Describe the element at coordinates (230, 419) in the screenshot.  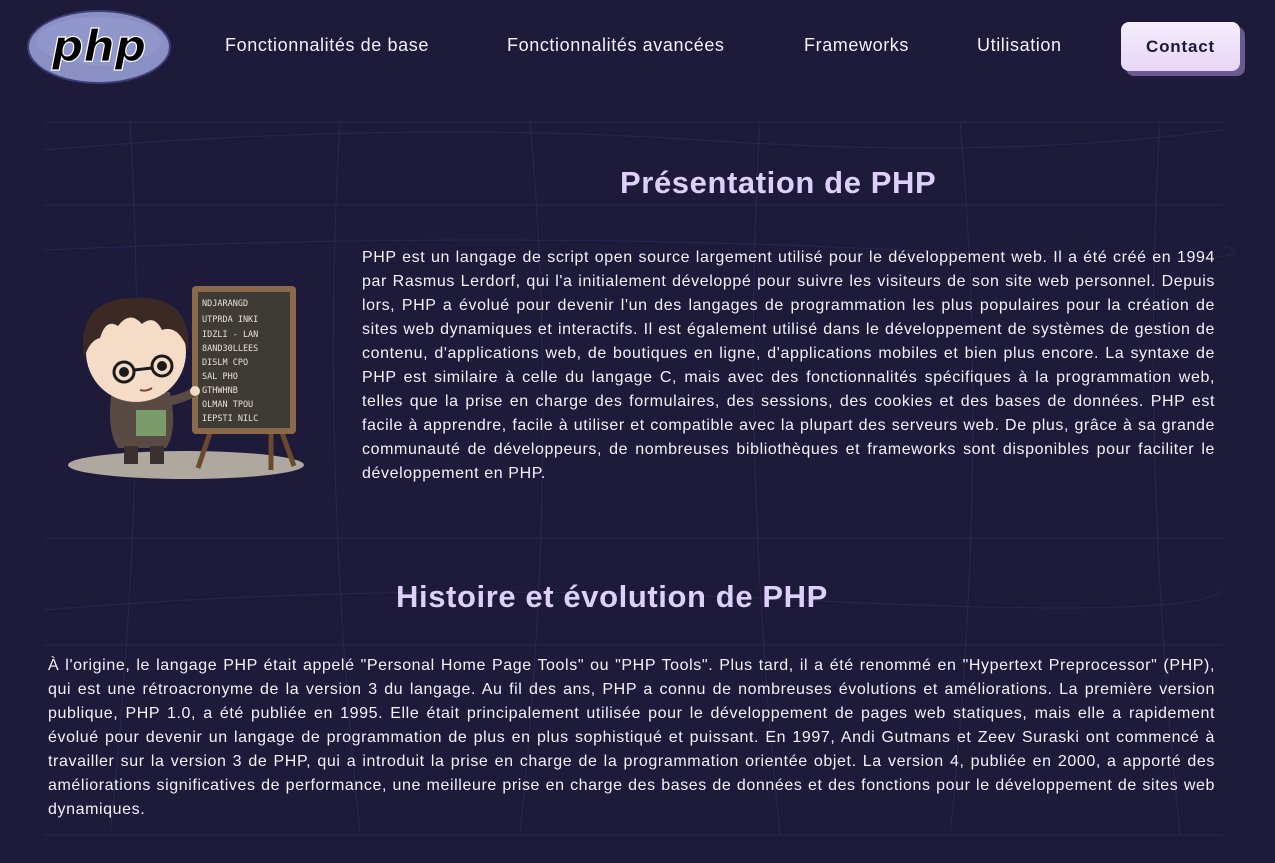
I see `svg-text: IEPSTI NILC` at that location.